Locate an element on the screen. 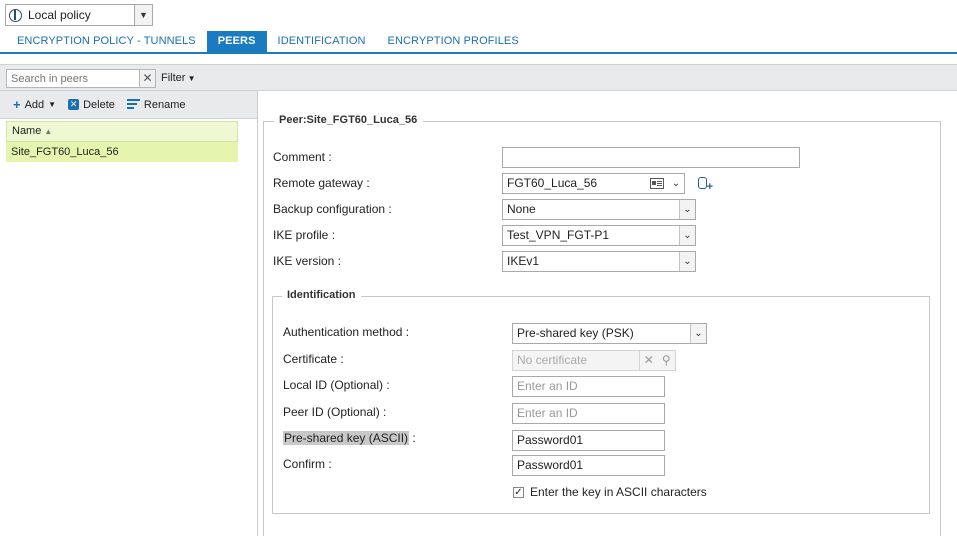 The image size is (957, 536). certificate-label: Certificate : is located at coordinates (313, 359).